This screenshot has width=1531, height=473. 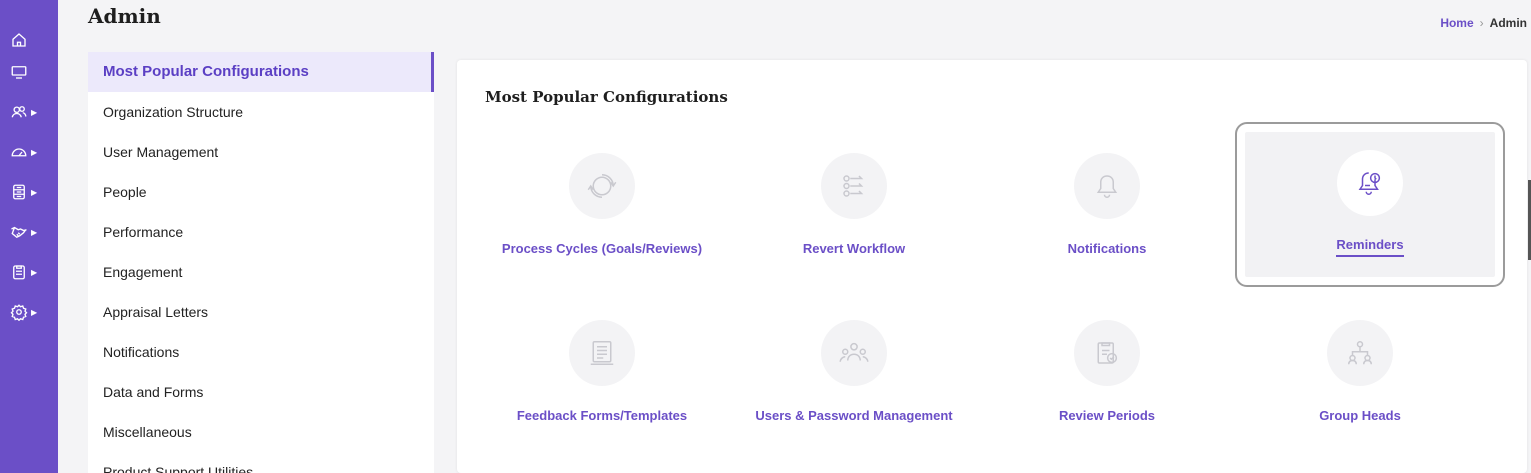 I want to click on handshake-icon, so click(x=19, y=232).